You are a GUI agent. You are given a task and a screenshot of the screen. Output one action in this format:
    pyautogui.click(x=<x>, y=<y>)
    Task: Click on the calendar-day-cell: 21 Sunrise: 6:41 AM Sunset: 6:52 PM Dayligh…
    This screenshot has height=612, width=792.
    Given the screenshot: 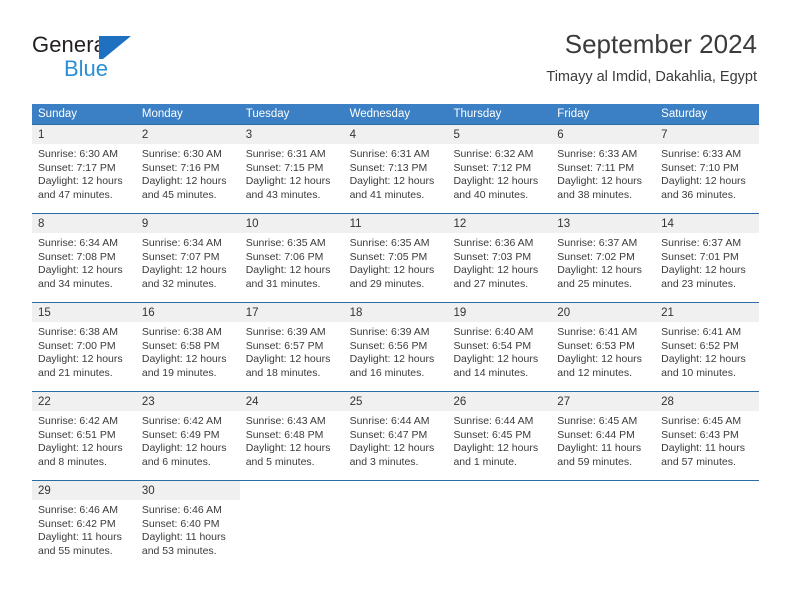 What is the action you would take?
    pyautogui.click(x=707, y=347)
    